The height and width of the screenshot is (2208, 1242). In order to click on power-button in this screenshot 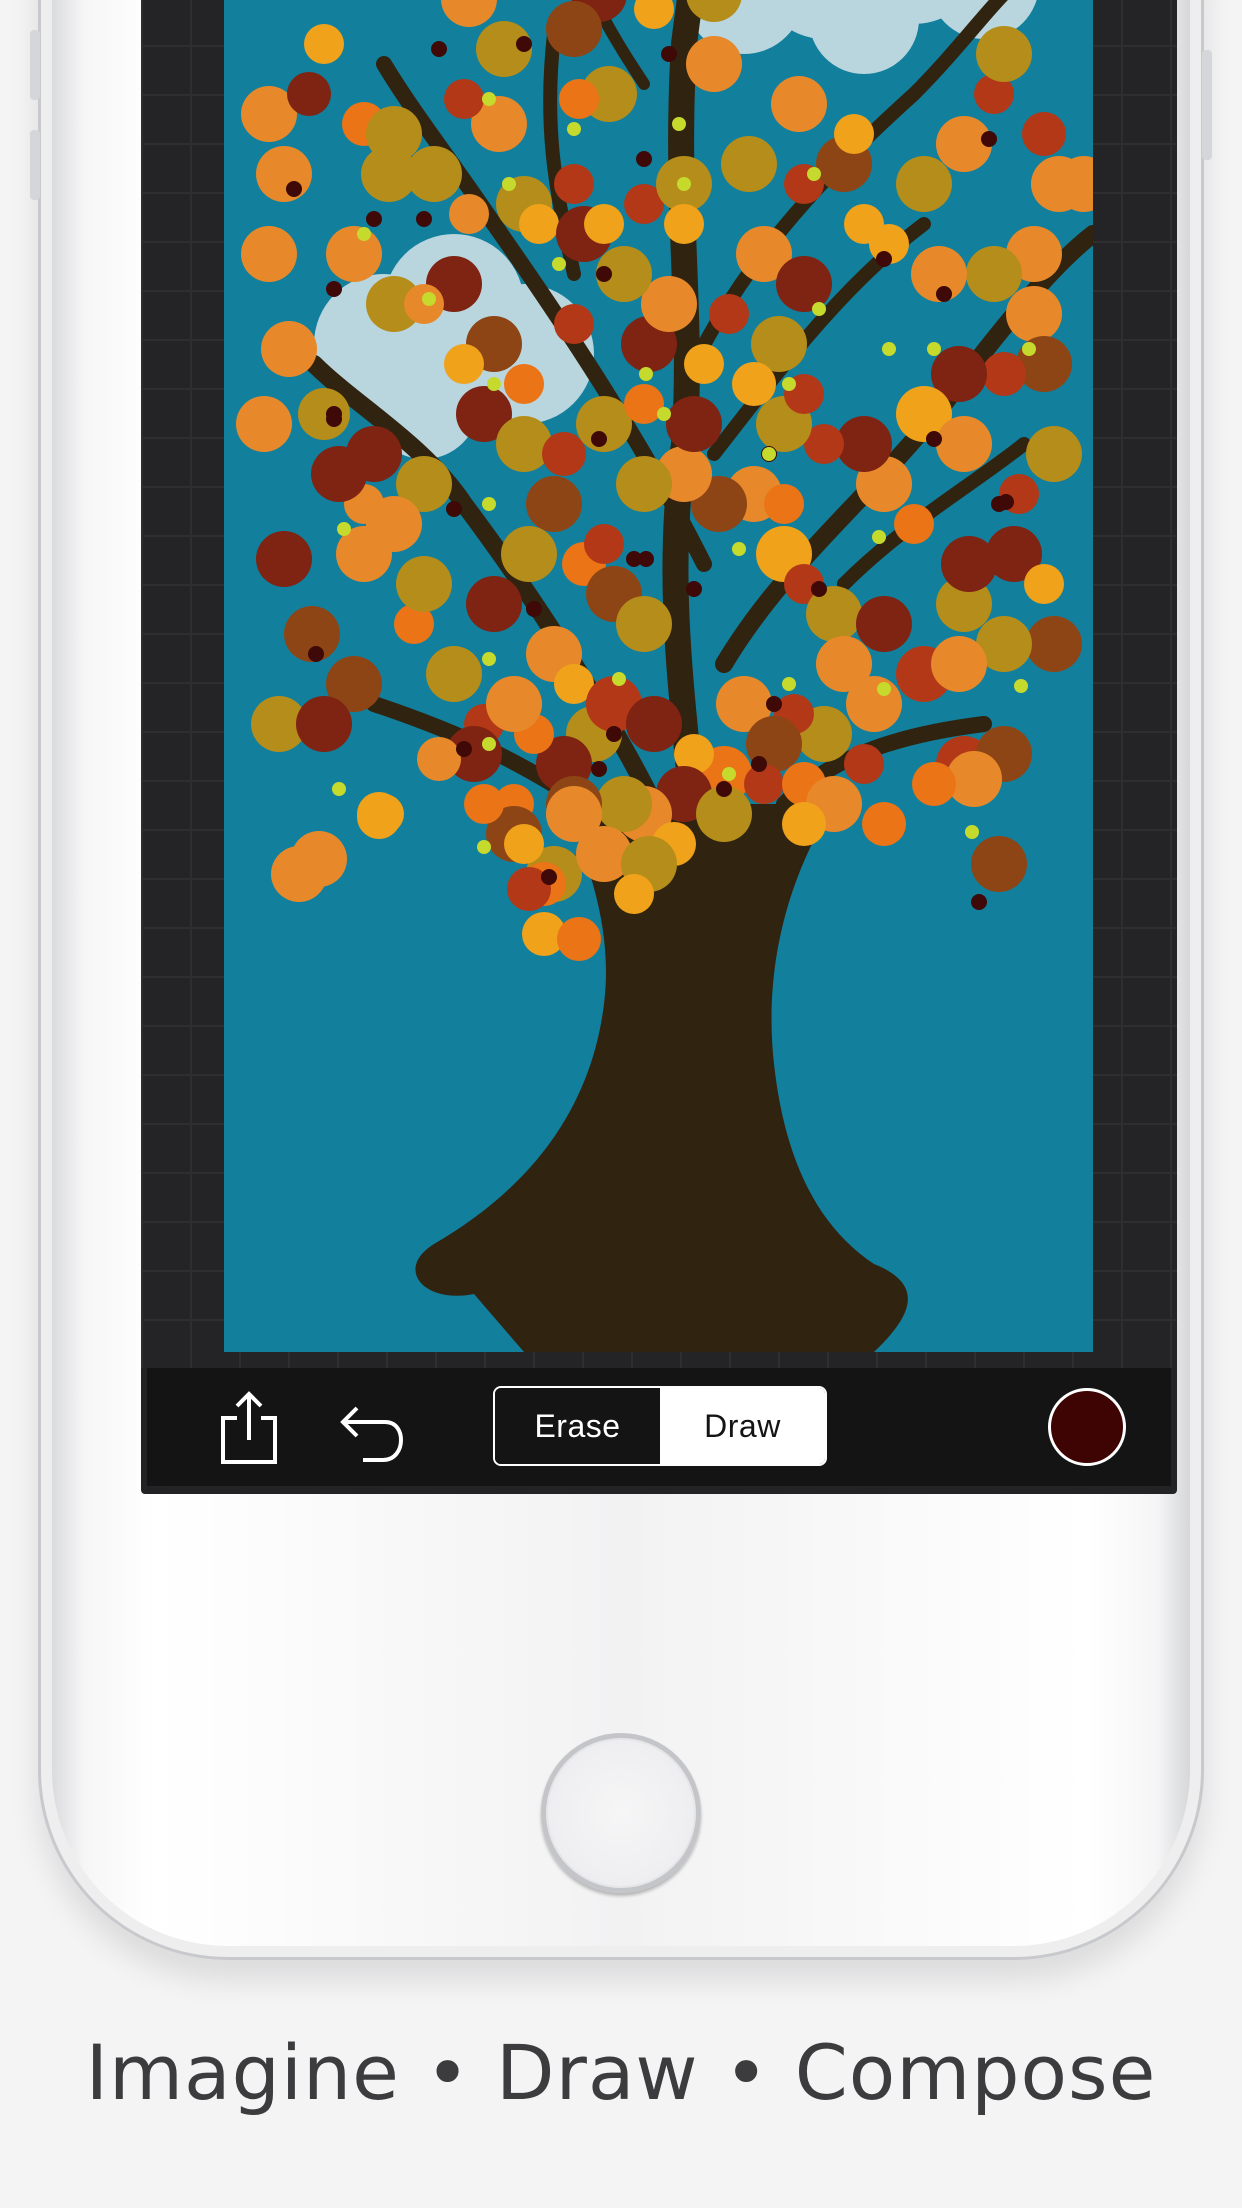, I will do `click(1207, 105)`.